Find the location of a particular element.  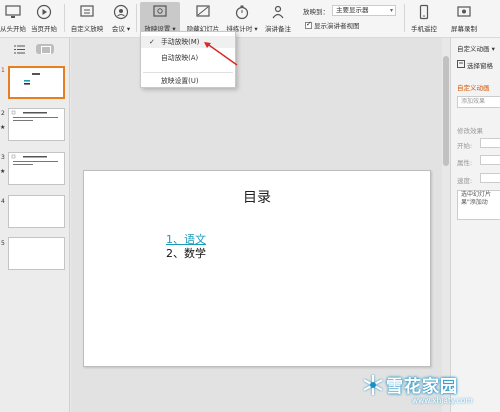

annotation-arrow-icon is located at coordinates (221, 54).